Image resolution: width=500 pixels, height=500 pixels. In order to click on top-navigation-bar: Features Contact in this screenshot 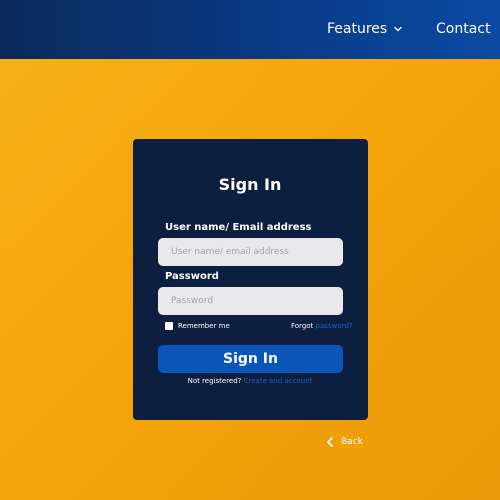, I will do `click(250, 29)`.